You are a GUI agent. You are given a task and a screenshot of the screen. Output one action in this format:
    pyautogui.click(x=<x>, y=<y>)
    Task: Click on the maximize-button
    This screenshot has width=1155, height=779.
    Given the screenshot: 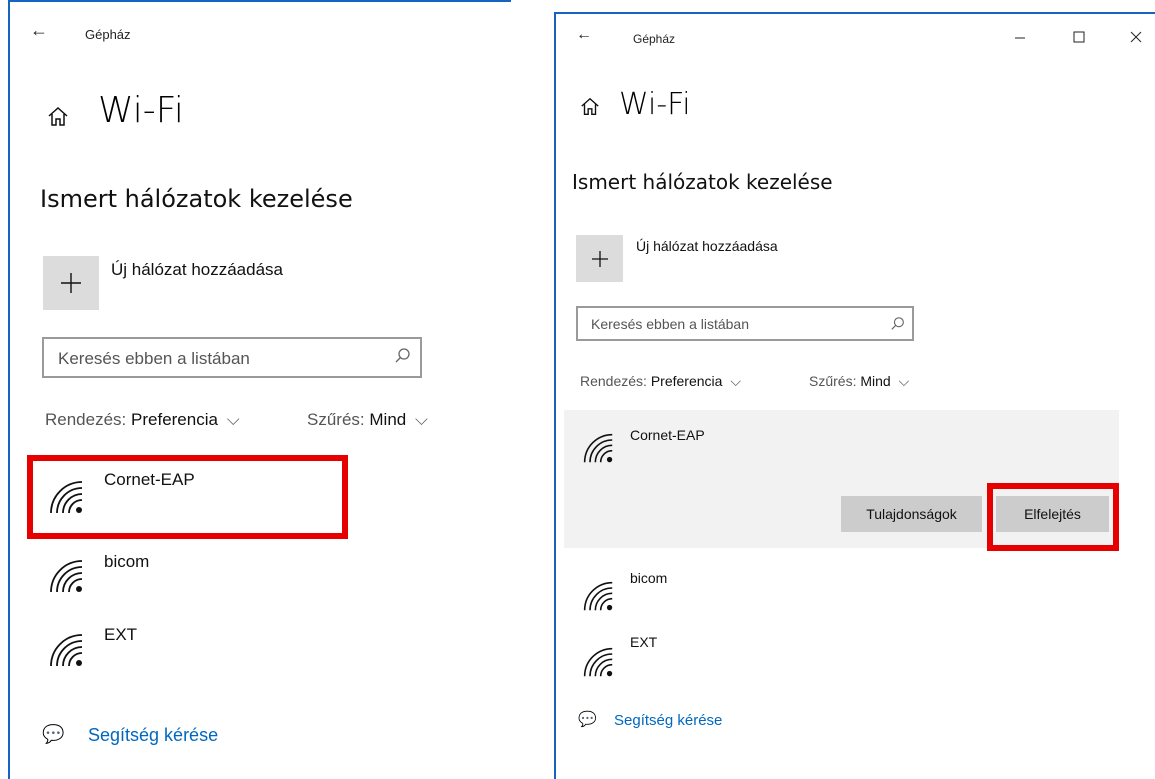 What is the action you would take?
    pyautogui.click(x=1079, y=37)
    